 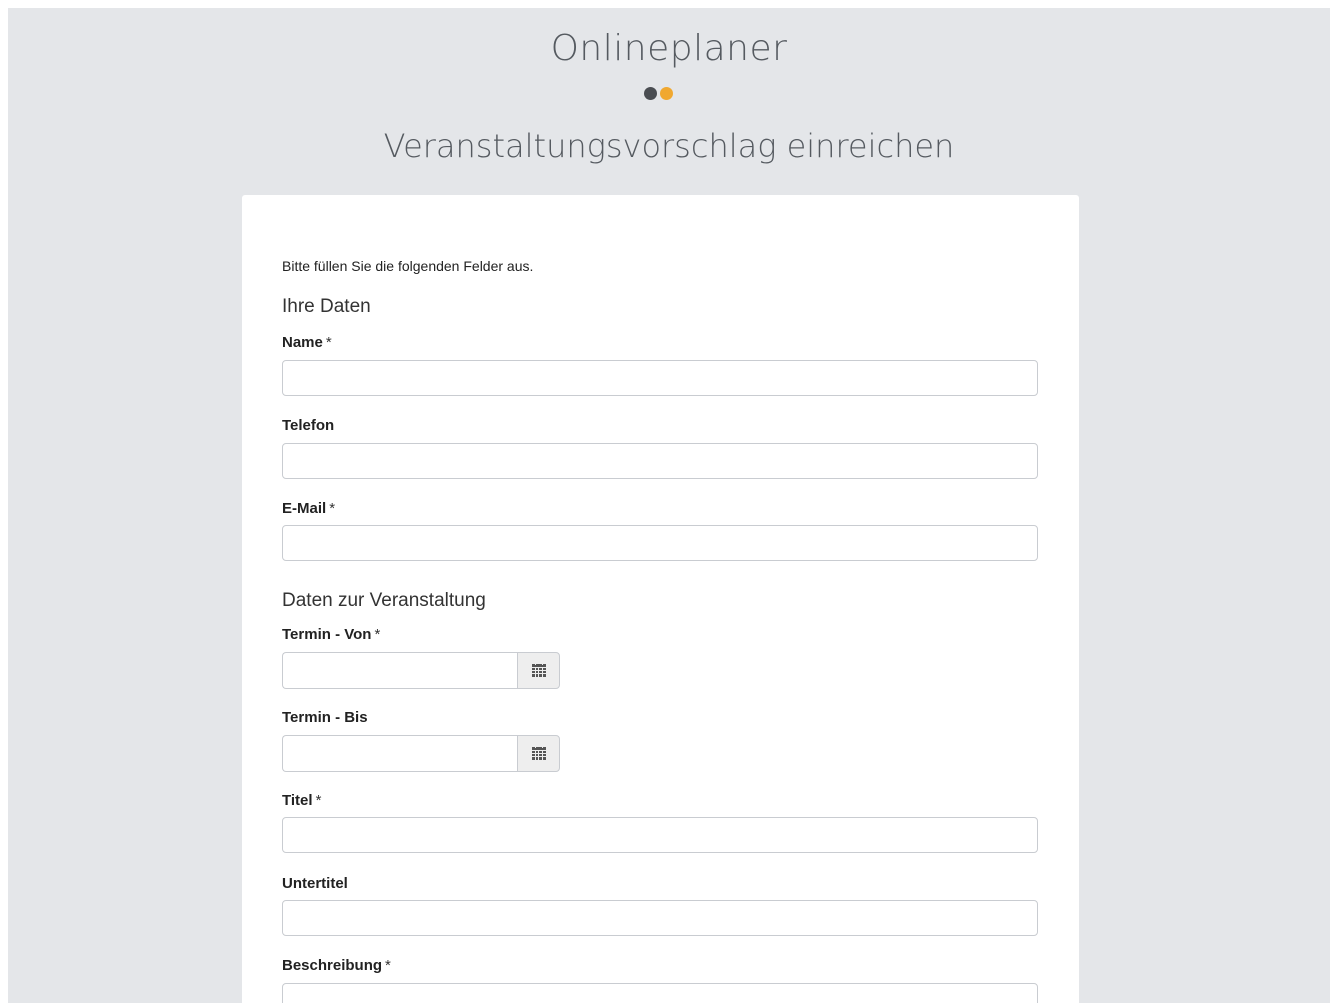 What do you see at coordinates (658, 93) in the screenshot?
I see `logo-dots` at bounding box center [658, 93].